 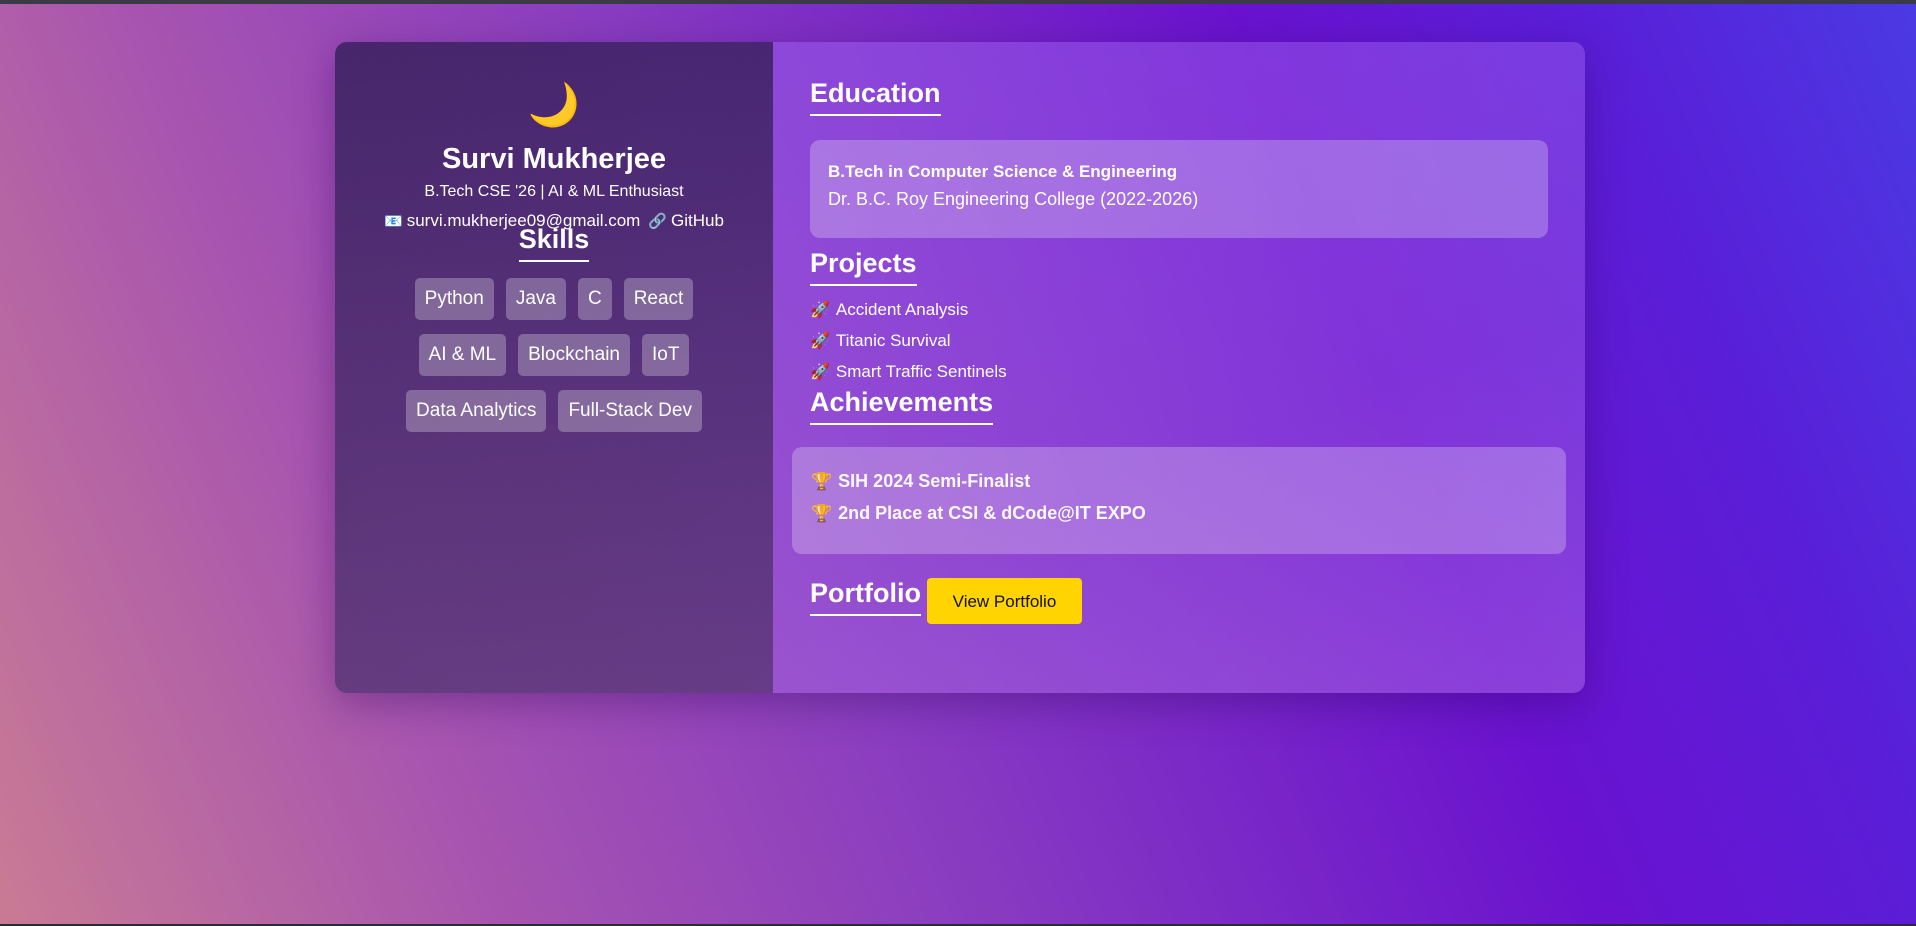 What do you see at coordinates (658, 299) in the screenshot?
I see `skill-chip: React` at bounding box center [658, 299].